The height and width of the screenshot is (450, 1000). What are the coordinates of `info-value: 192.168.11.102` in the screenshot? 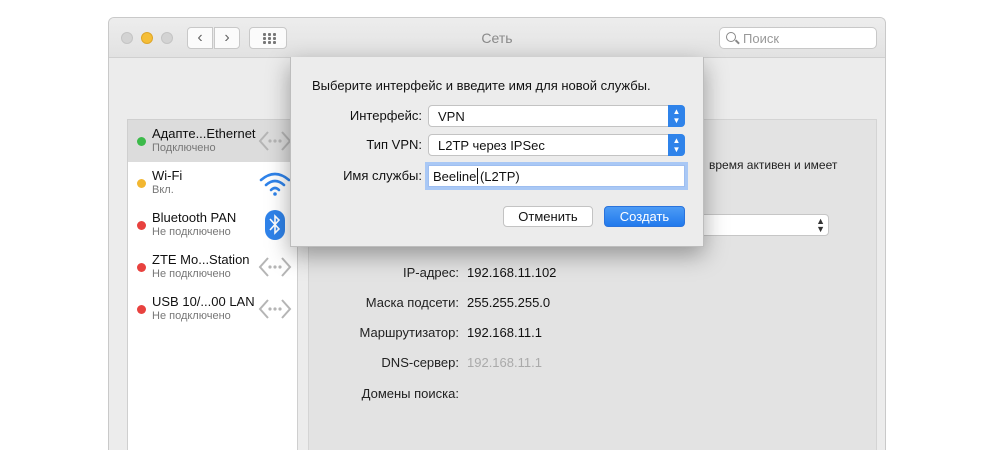 It's located at (512, 272).